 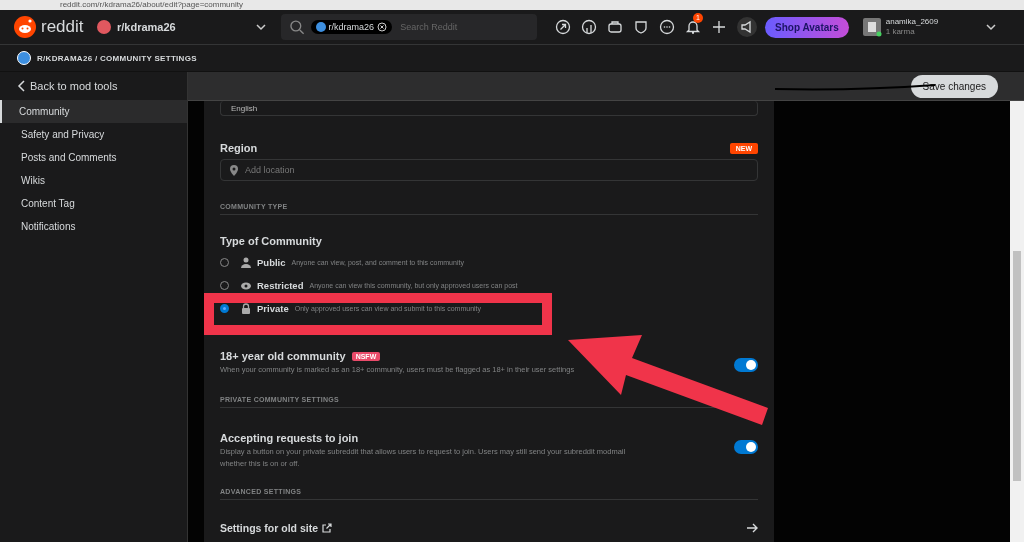 What do you see at coordinates (280, 285) in the screenshot?
I see `option-label: Restricted` at bounding box center [280, 285].